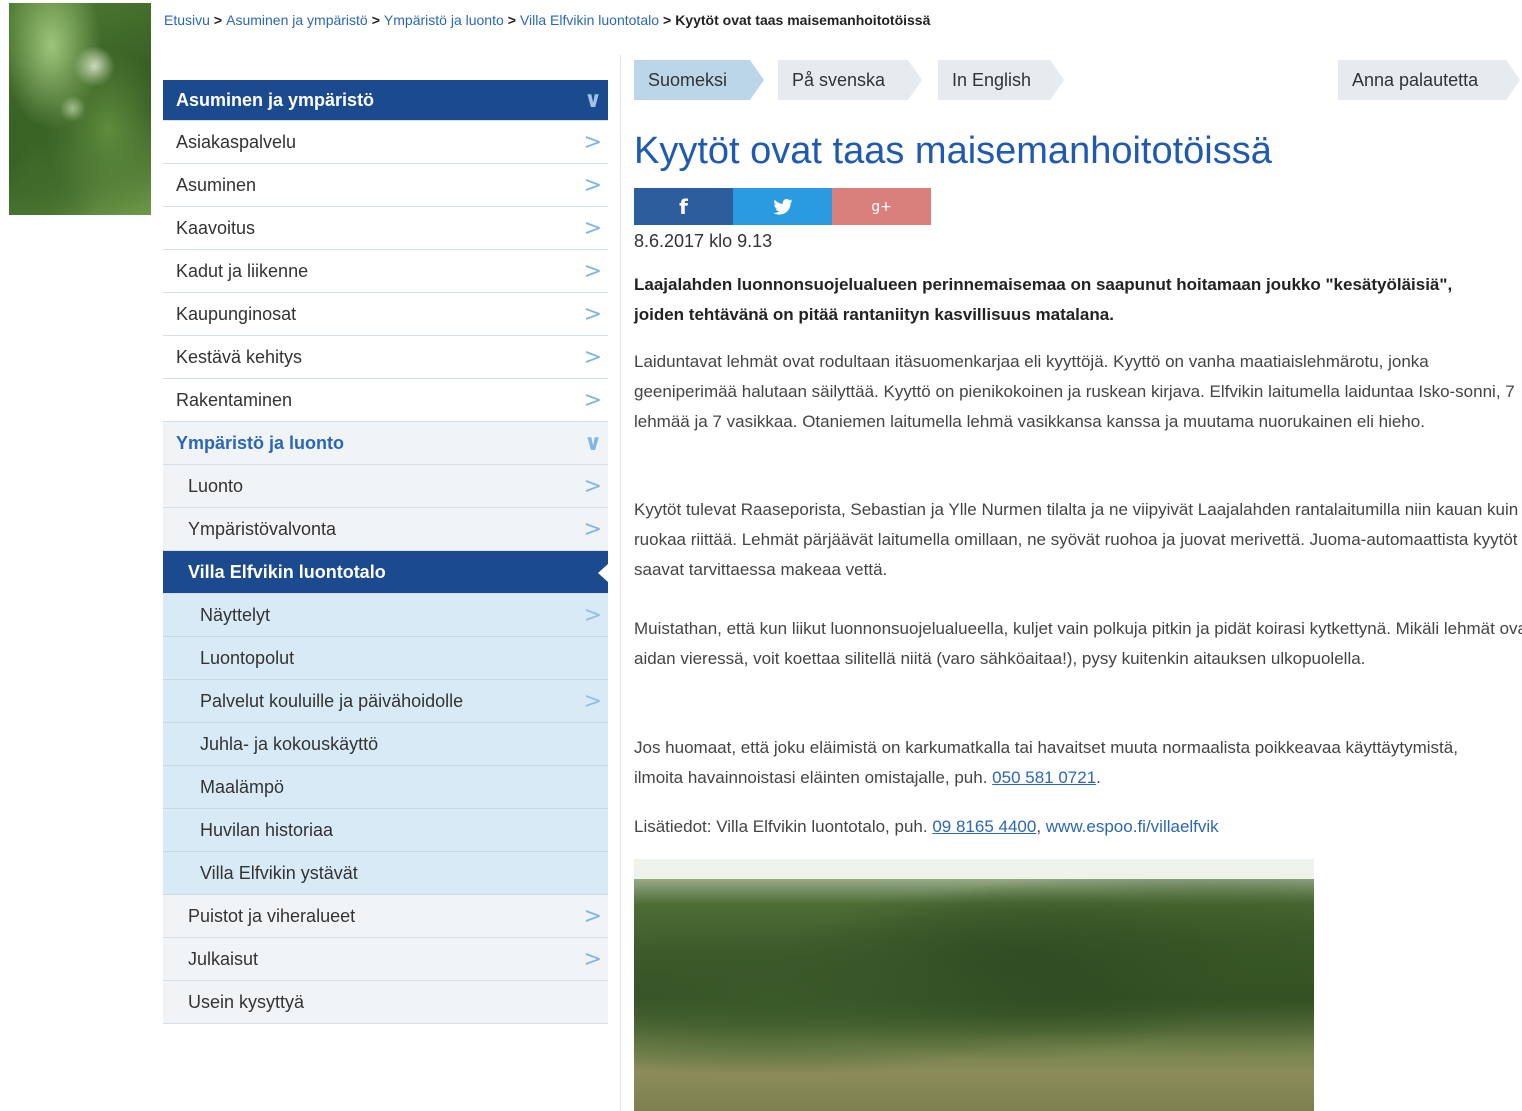 The height and width of the screenshot is (1111, 1522). Describe the element at coordinates (287, 572) in the screenshot. I see `sidebar-item-label: Villa Elfvikin luontotalo` at that location.